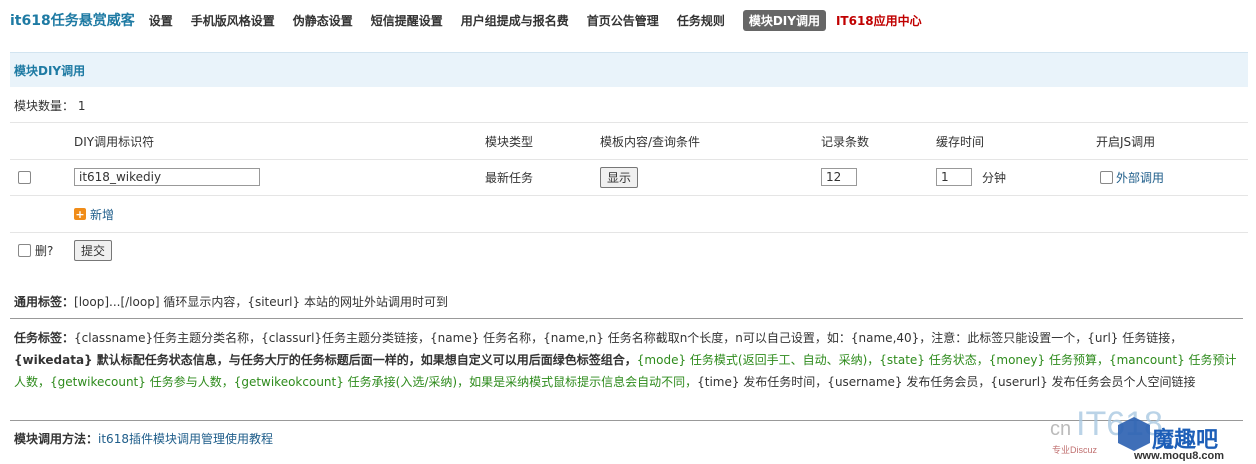 This screenshot has width=1256, height=464. Describe the element at coordinates (509, 141) in the screenshot. I see `header-type: 模块类型` at that location.